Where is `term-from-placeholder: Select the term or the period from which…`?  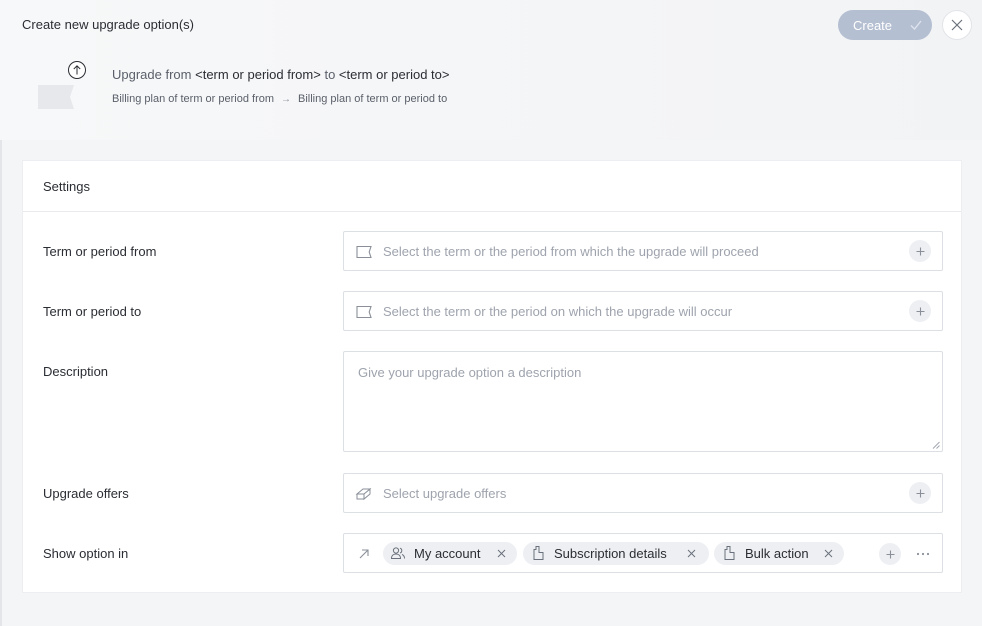
term-from-placeholder: Select the term or the period from which… is located at coordinates (571, 251).